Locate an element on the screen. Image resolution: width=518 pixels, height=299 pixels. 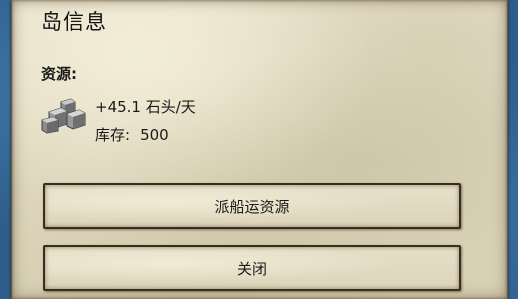
dispatch-ship-button-label: 派船运资源 is located at coordinates (252, 206).